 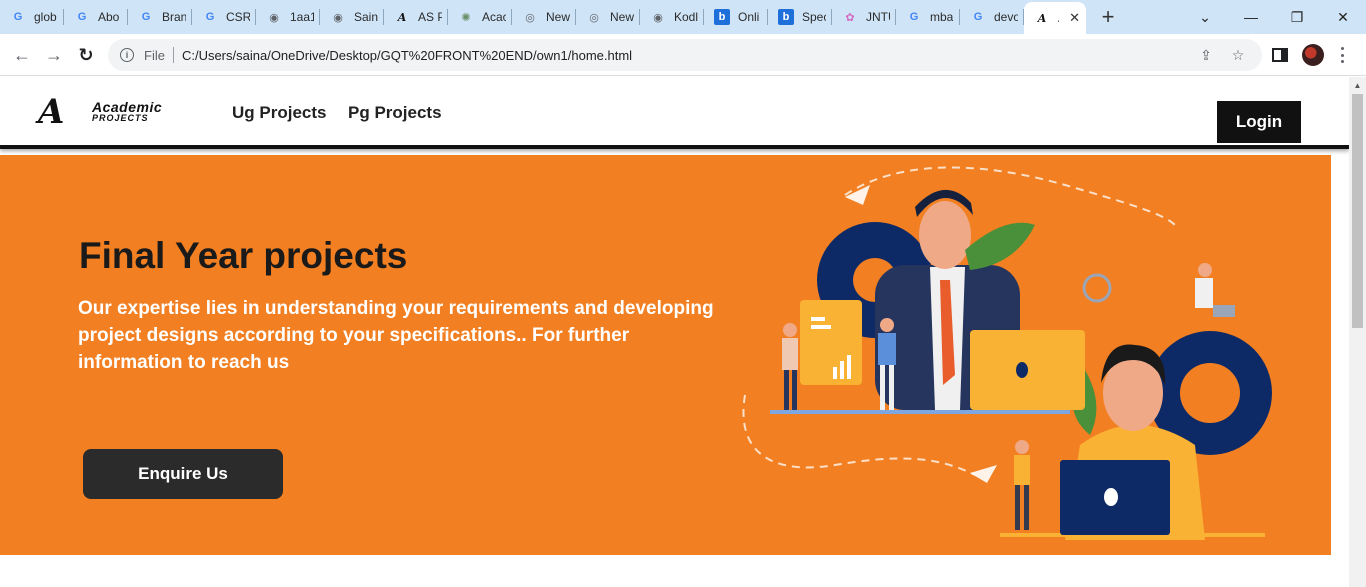 I want to click on tab-4: G CSR, so click(x=224, y=17).